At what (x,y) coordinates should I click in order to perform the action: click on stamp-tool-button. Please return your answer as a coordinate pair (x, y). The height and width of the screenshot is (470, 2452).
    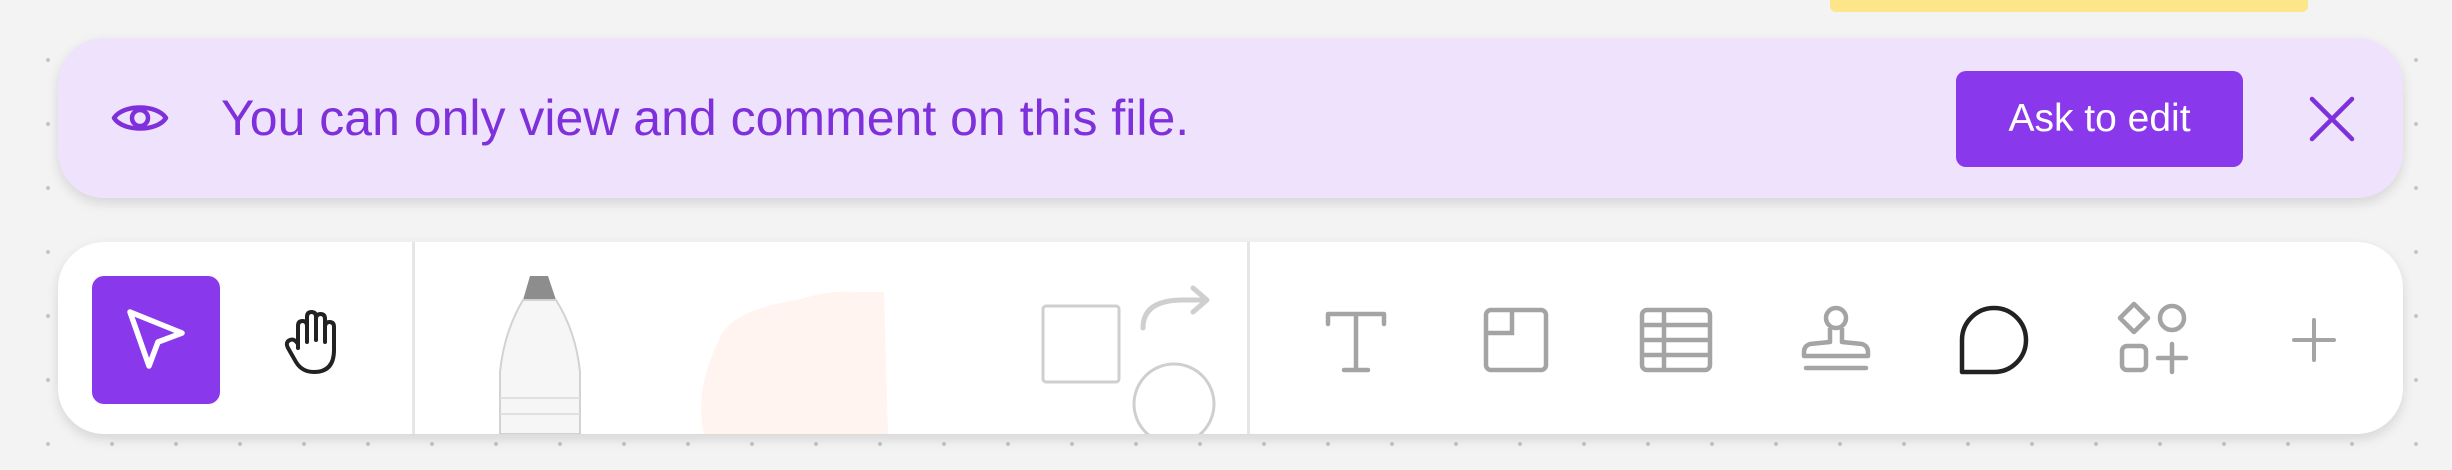
    Looking at the image, I should click on (1836, 340).